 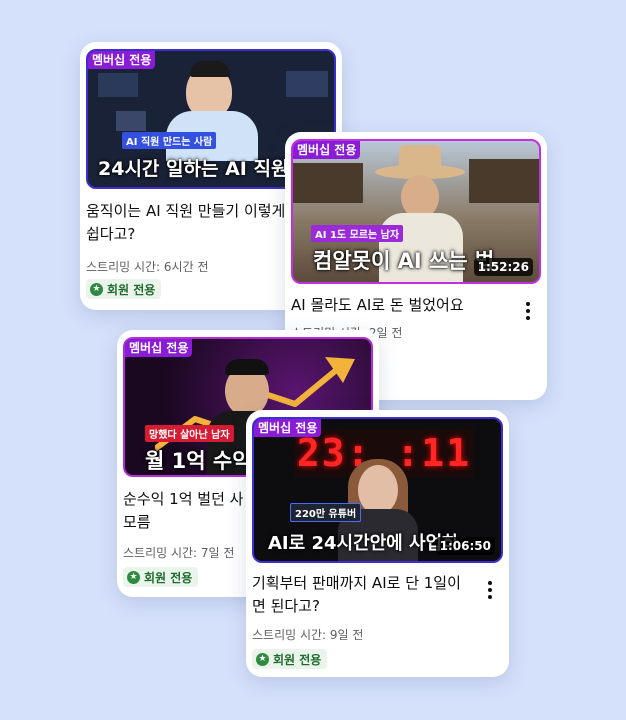 What do you see at coordinates (416, 211) in the screenshot?
I see `video-thumbnail-2: AI 1도 모르는 남자 컴알못이 AI 쓰는 법 멤버십 전용 1:52:26` at bounding box center [416, 211].